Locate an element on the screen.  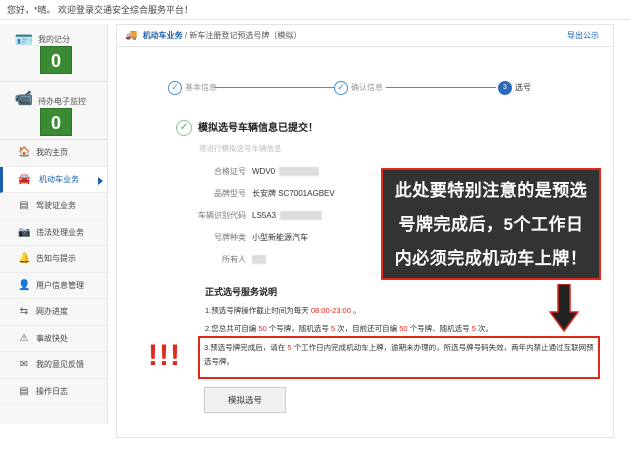
svc-text: 2.您总共可自编 is located at coordinates (232, 328).